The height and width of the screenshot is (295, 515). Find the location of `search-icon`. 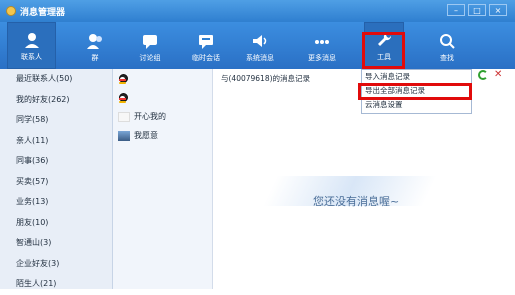

search-icon is located at coordinates (447, 41).